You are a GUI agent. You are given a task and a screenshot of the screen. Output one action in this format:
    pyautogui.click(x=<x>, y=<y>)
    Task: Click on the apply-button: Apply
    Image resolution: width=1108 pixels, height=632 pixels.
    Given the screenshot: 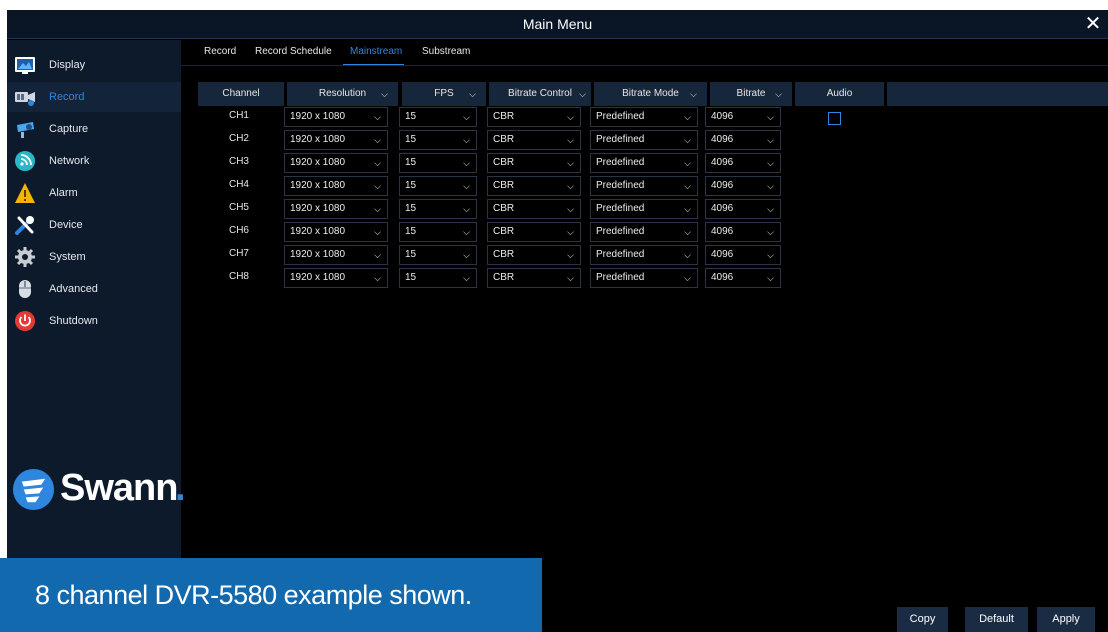 What is the action you would take?
    pyautogui.click(x=1066, y=619)
    